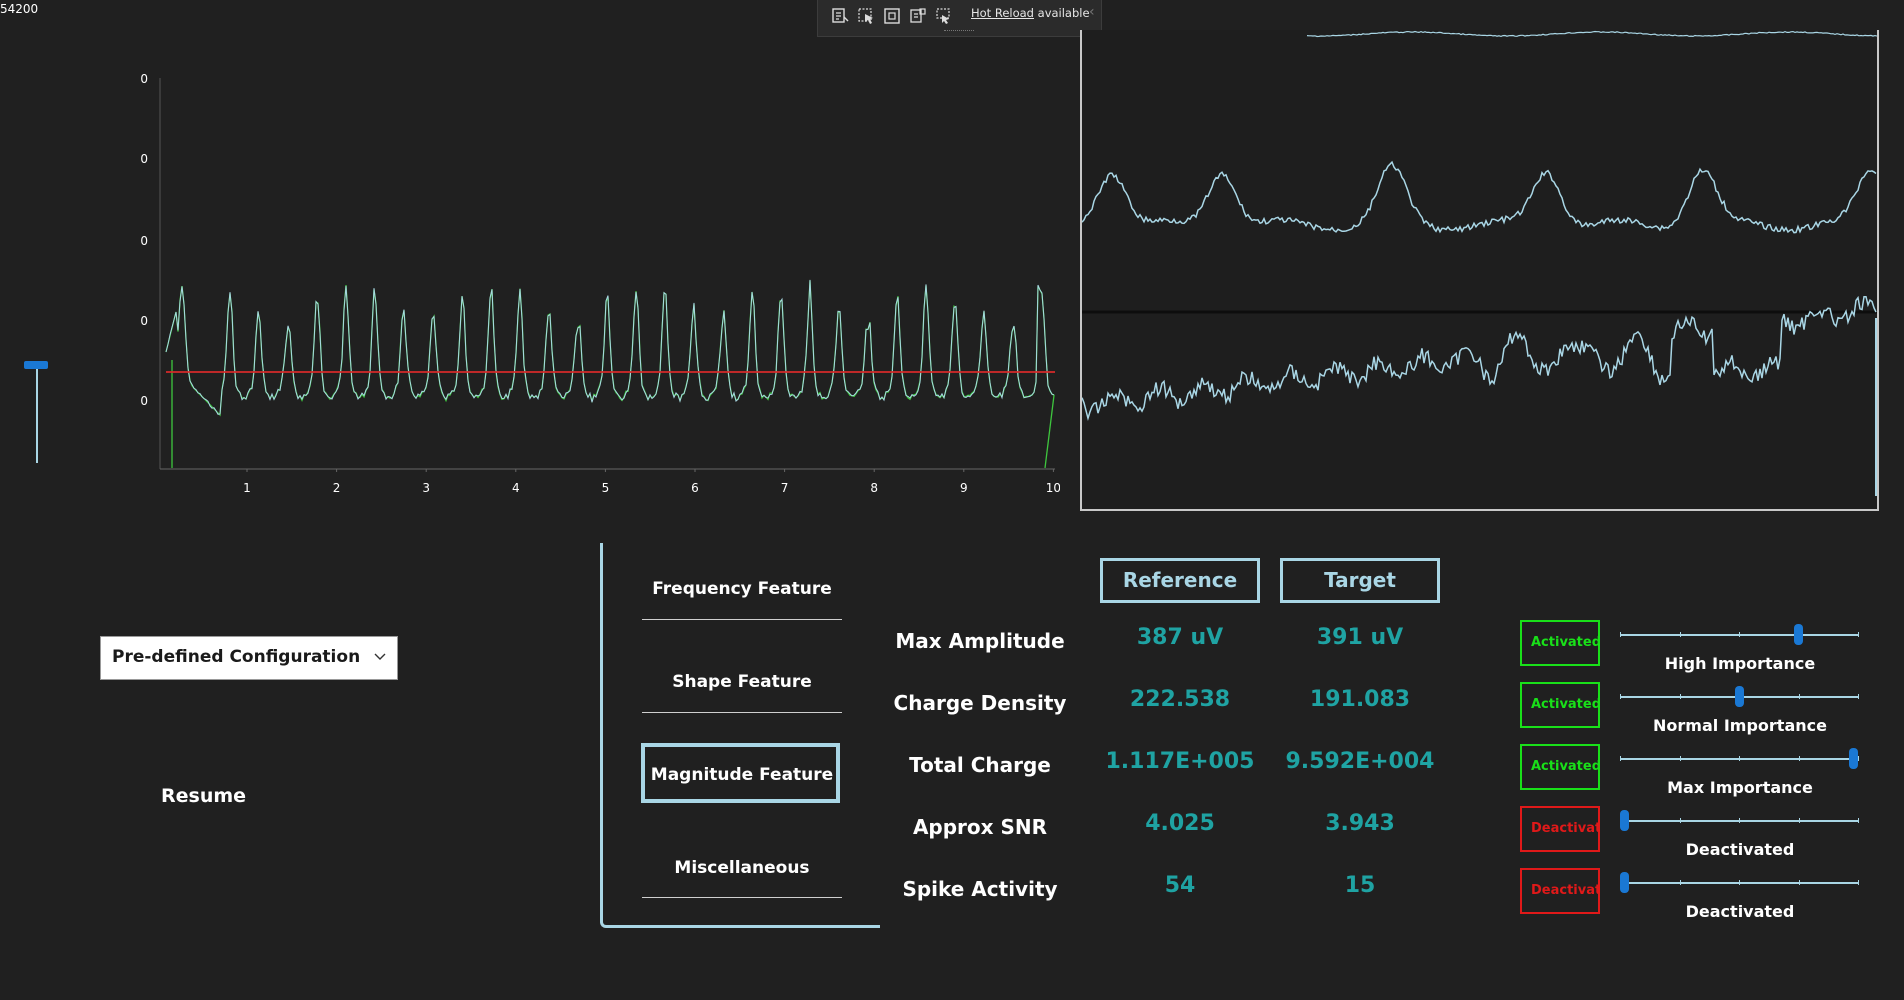 The width and height of the screenshot is (1904, 1000). What do you see at coordinates (1740, 911) in the screenshot?
I see `importance-label-spike-activity: Deactivated` at bounding box center [1740, 911].